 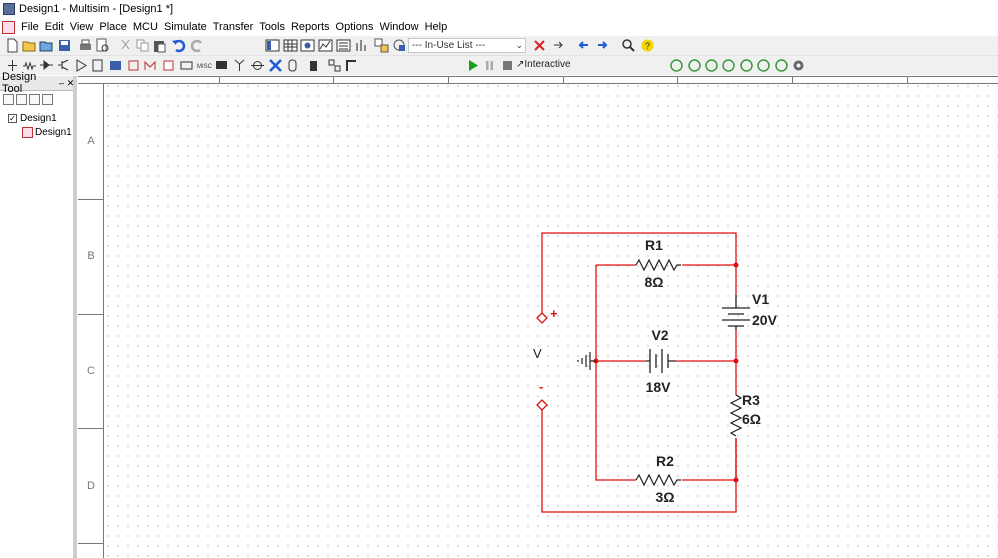 I want to click on circuit-schematic: R1 8Ω R2 3Ω R3 6Ω V1 20V V2 18V + V -, so click(x=655, y=372).